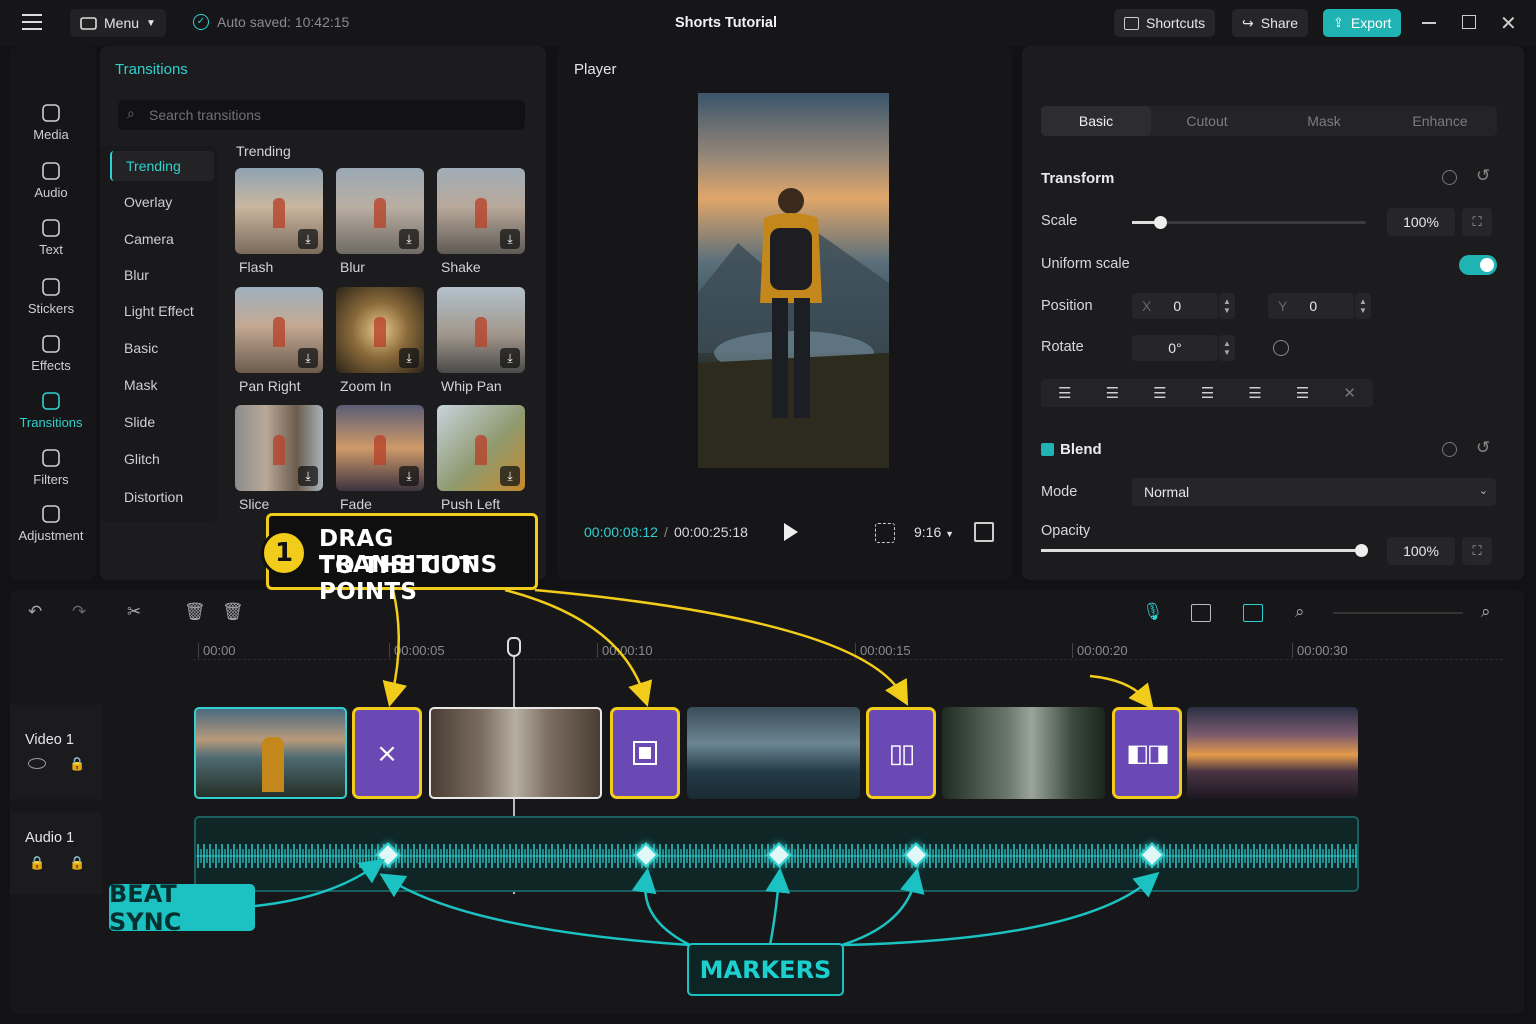  Describe the element at coordinates (284, 553) in the screenshot. I see `step-badge: 1` at that location.